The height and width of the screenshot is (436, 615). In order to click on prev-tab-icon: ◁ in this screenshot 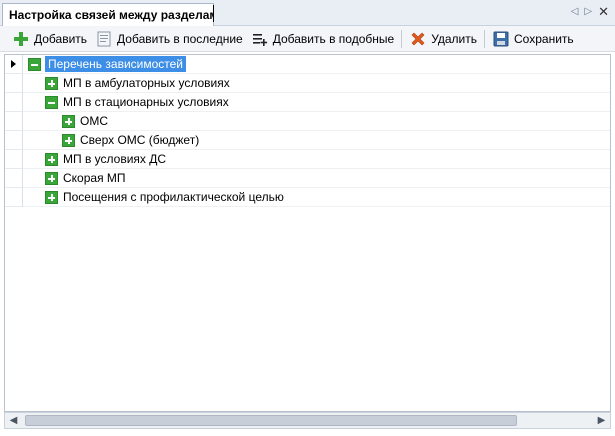, I will do `click(575, 12)`.